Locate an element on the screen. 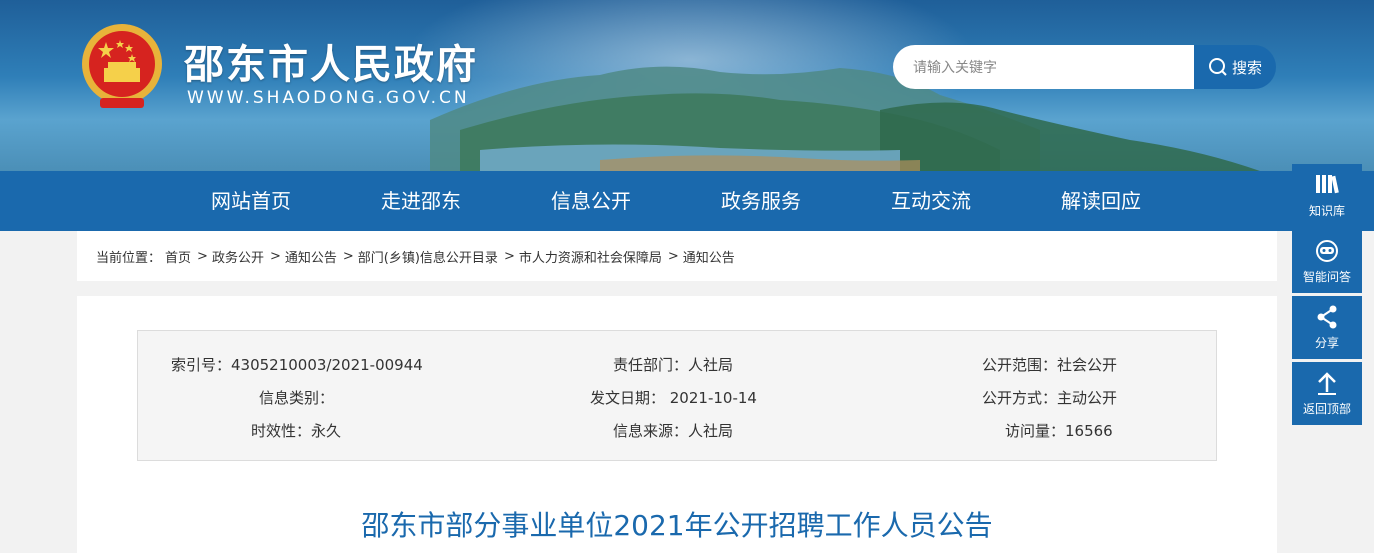 The width and height of the screenshot is (1374, 553). nav-item-gov-services: 政务服务 is located at coordinates (761, 201).